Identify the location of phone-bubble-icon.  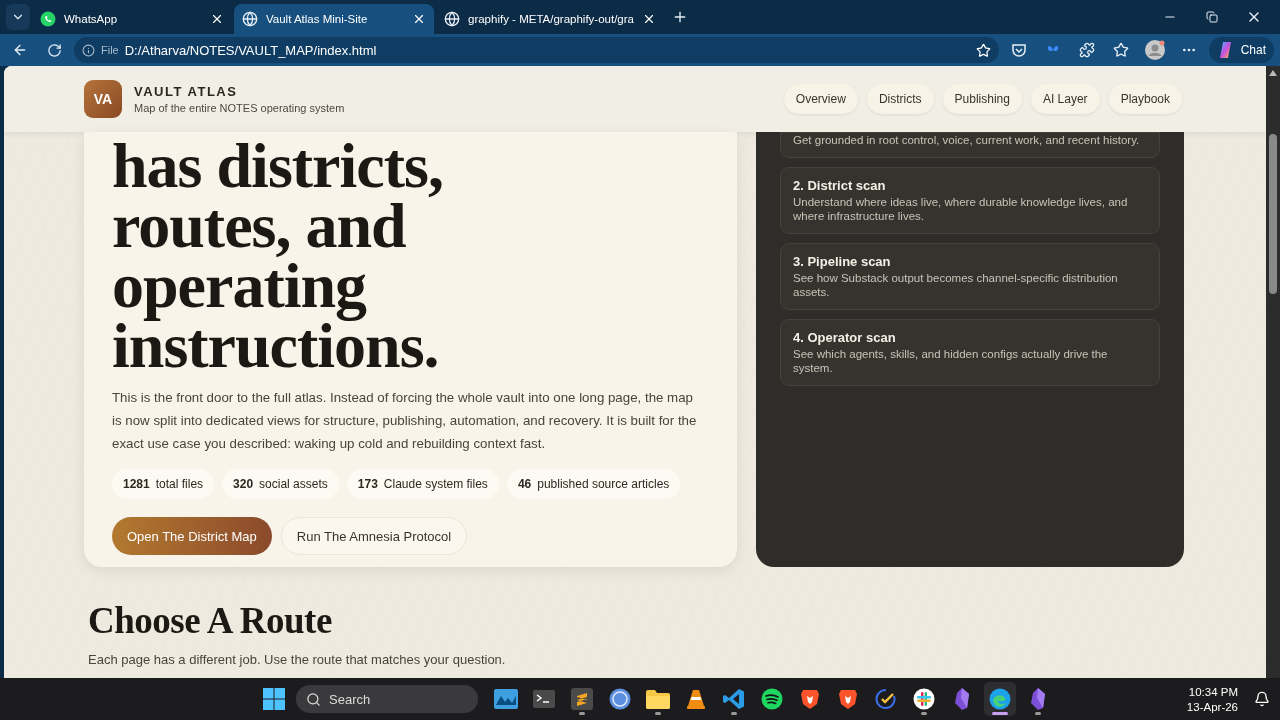
(48, 19).